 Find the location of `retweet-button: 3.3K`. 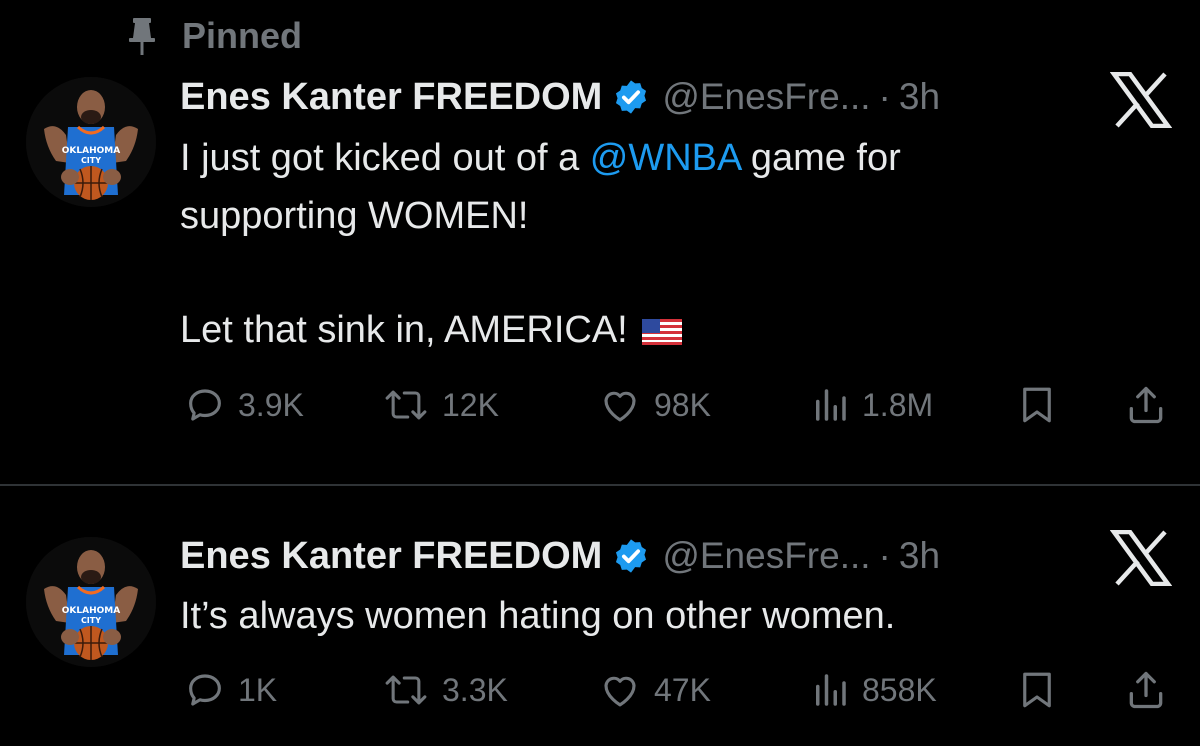

retweet-button: 3.3K is located at coordinates (445, 690).